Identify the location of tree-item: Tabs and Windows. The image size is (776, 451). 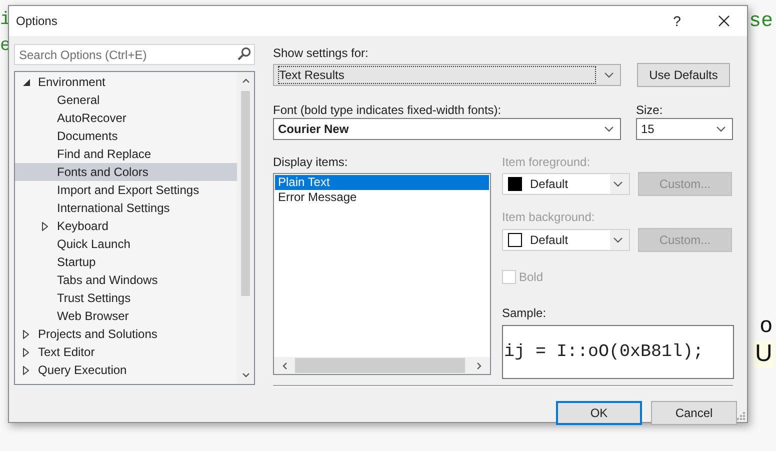
(126, 280).